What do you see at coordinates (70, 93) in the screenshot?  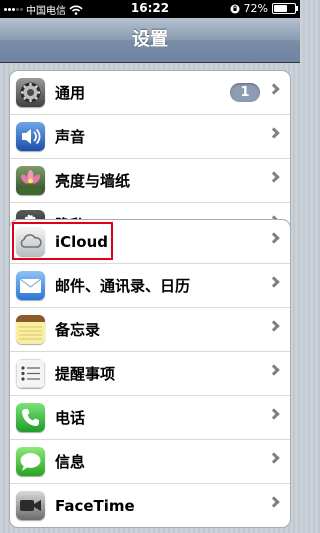 I see `row-label: 通用` at bounding box center [70, 93].